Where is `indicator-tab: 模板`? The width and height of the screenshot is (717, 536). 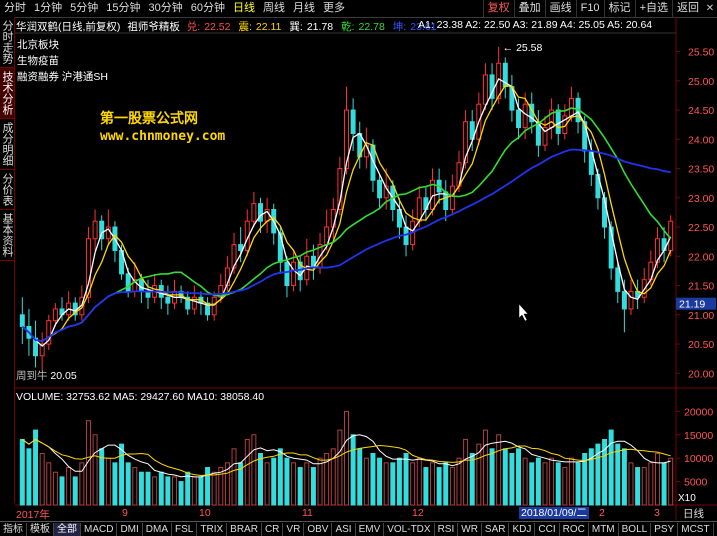 indicator-tab: 模板 is located at coordinates (40, 529).